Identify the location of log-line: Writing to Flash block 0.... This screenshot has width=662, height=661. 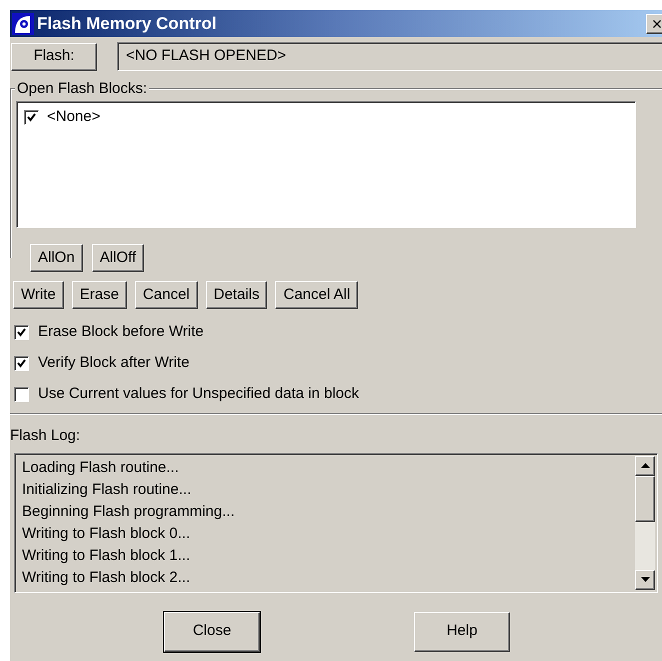
(107, 534).